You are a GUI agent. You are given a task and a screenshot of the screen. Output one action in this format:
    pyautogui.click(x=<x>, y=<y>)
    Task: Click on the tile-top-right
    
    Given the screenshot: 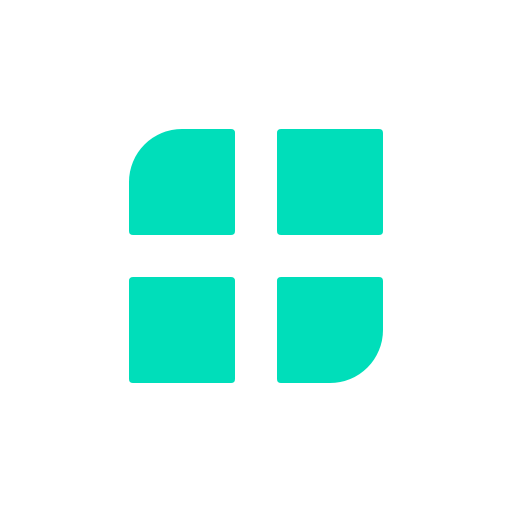 What is the action you would take?
    pyautogui.click(x=330, y=182)
    